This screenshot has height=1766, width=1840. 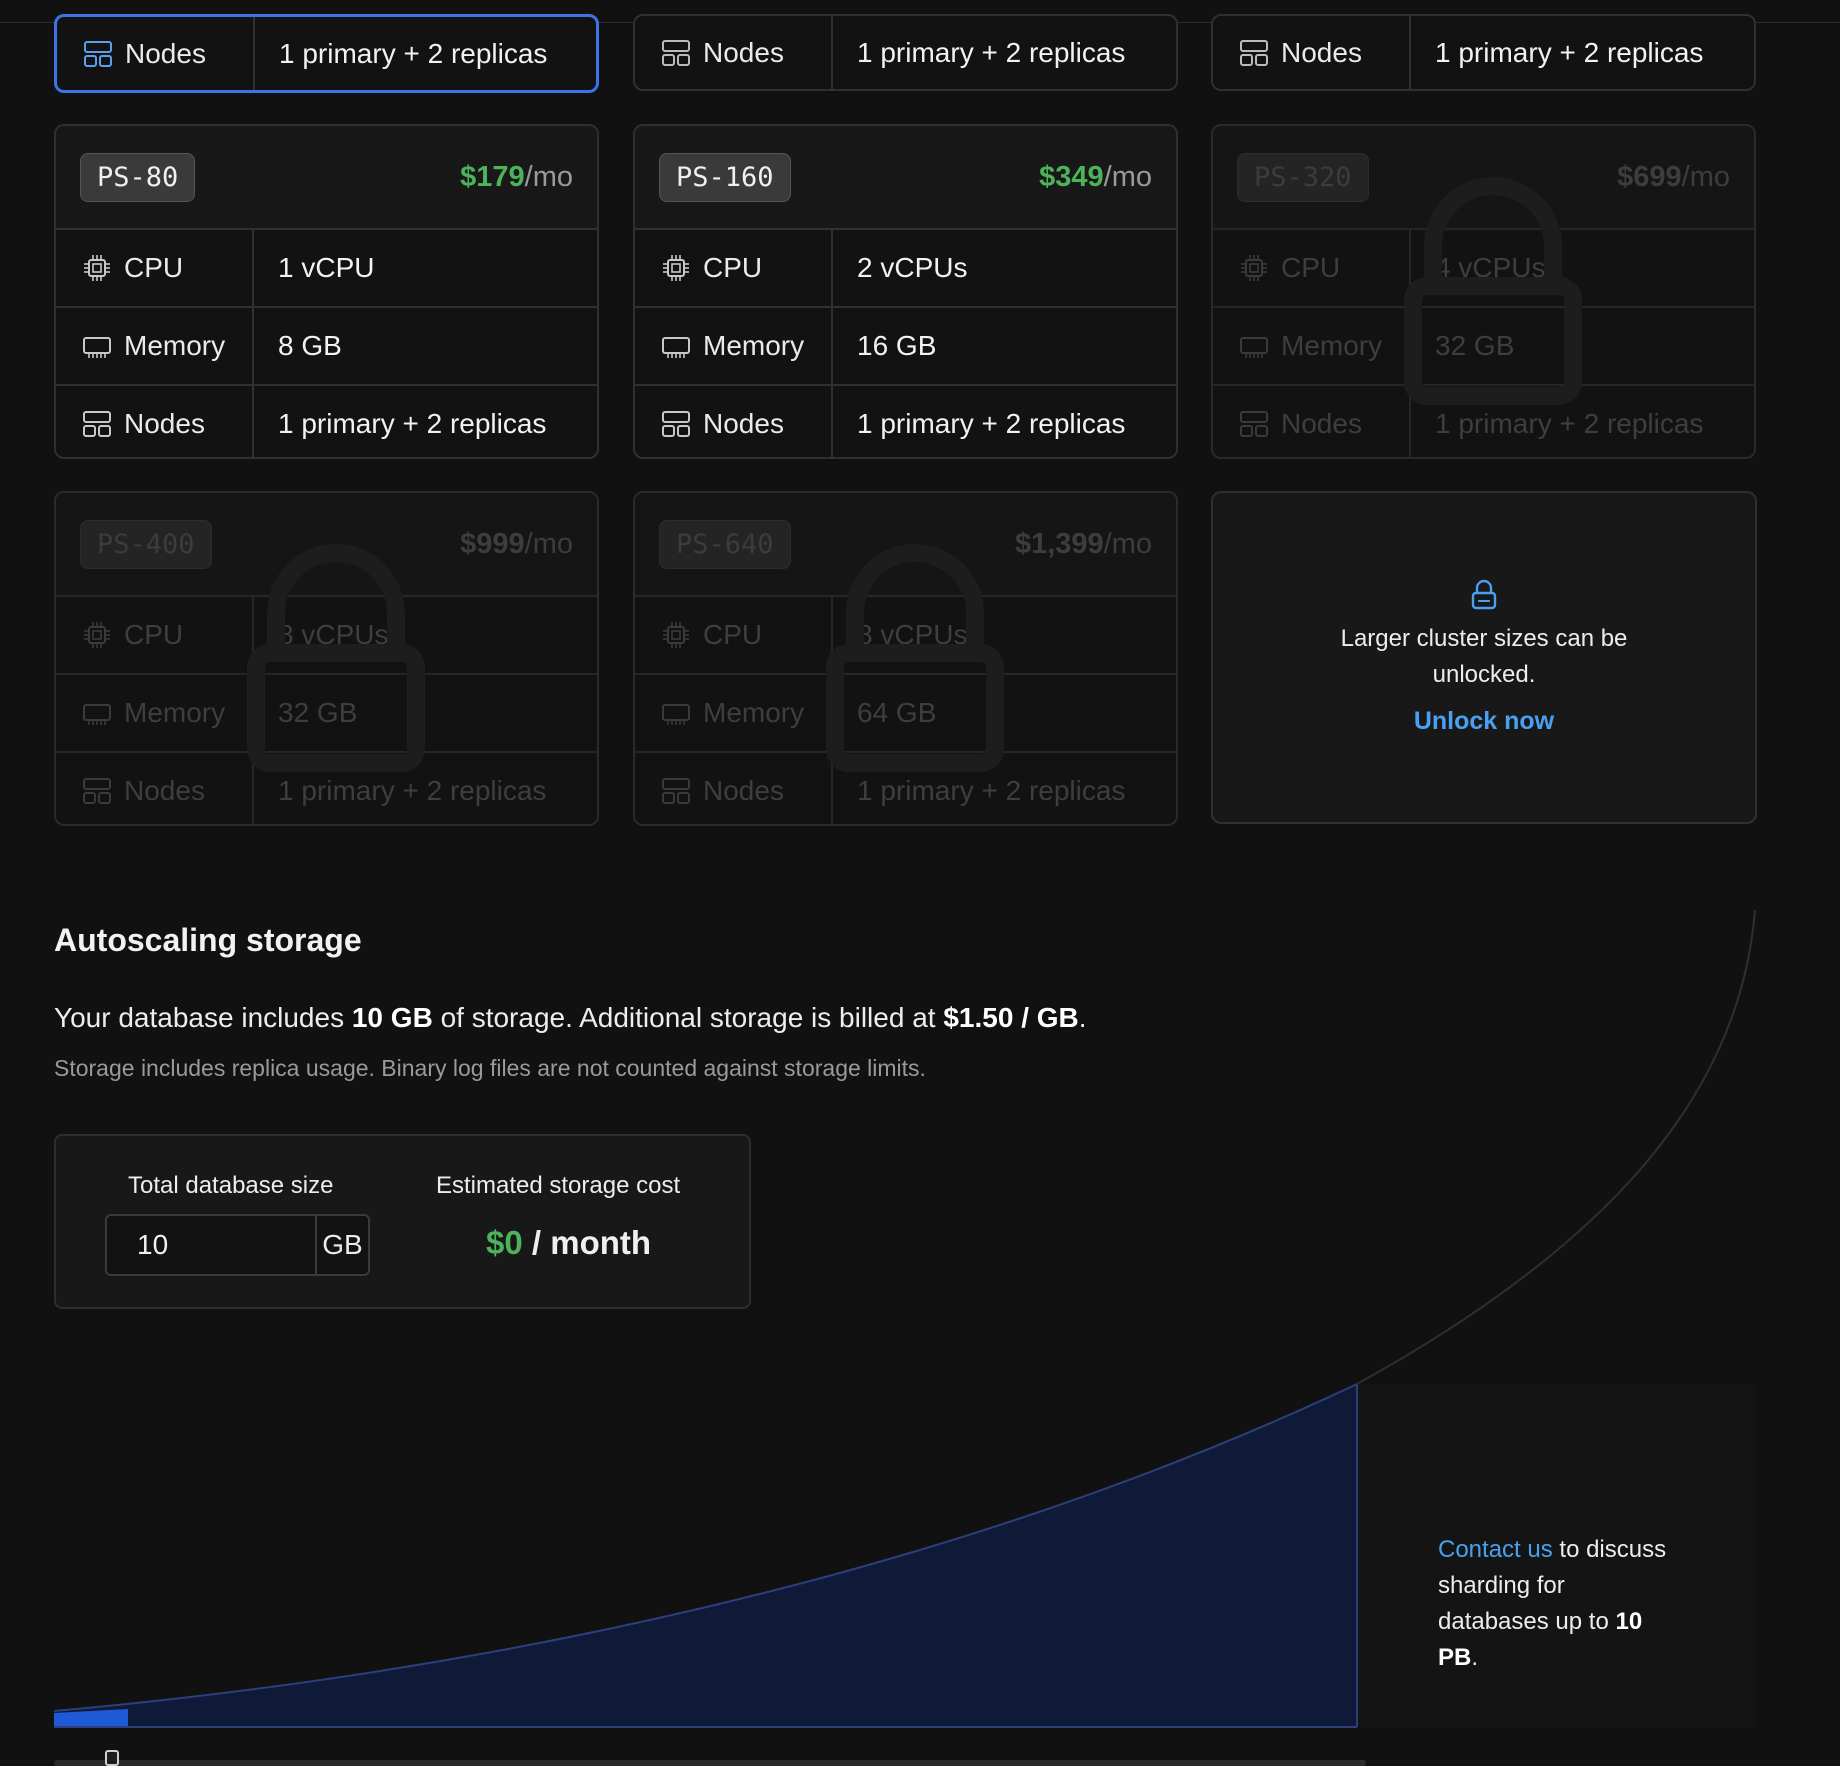 I want to click on size-input-group: GB, so click(x=237, y=1245).